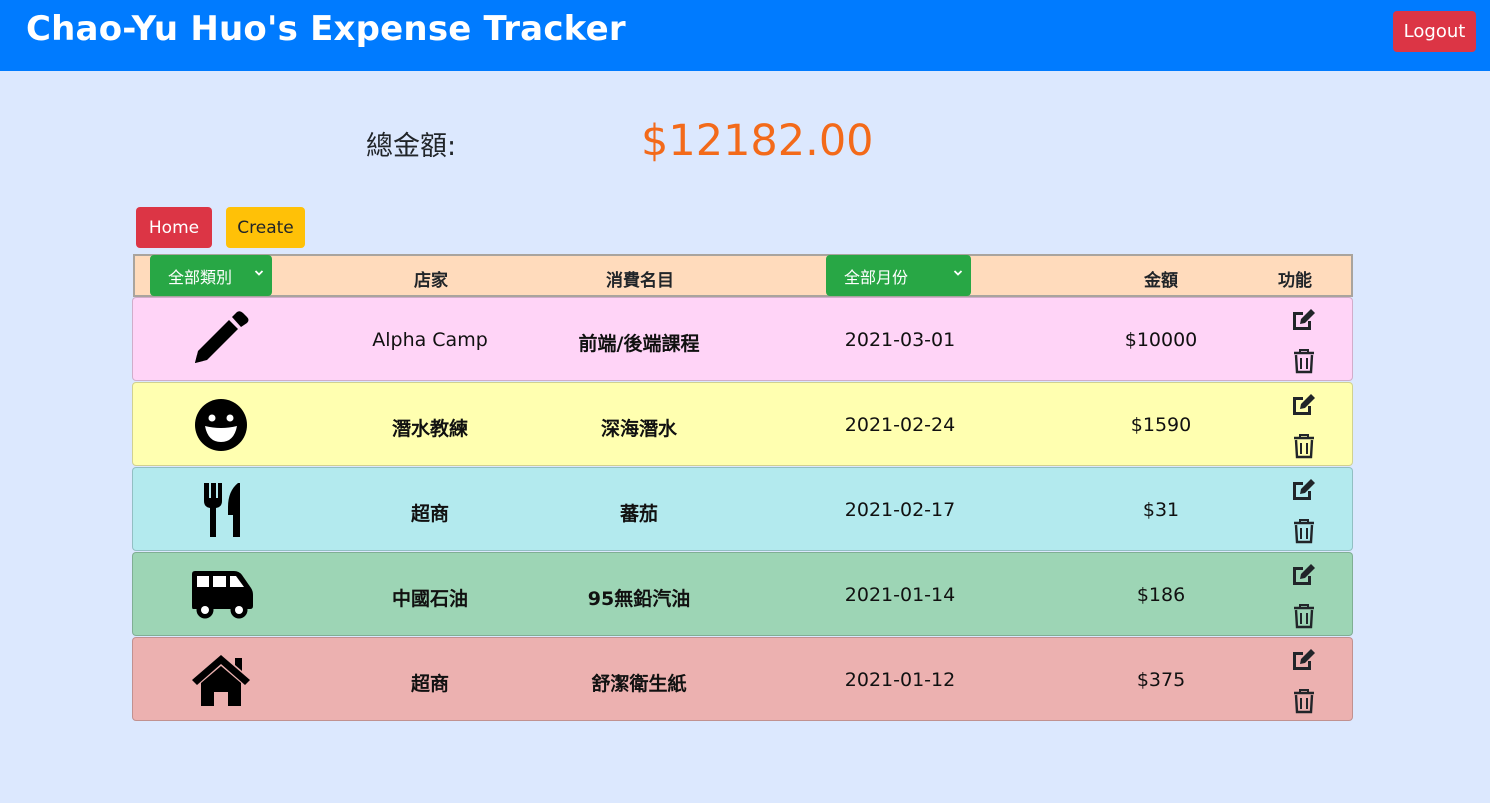 This screenshot has width=1490, height=803. I want to click on date-cell: 2021-03-01, so click(900, 340).